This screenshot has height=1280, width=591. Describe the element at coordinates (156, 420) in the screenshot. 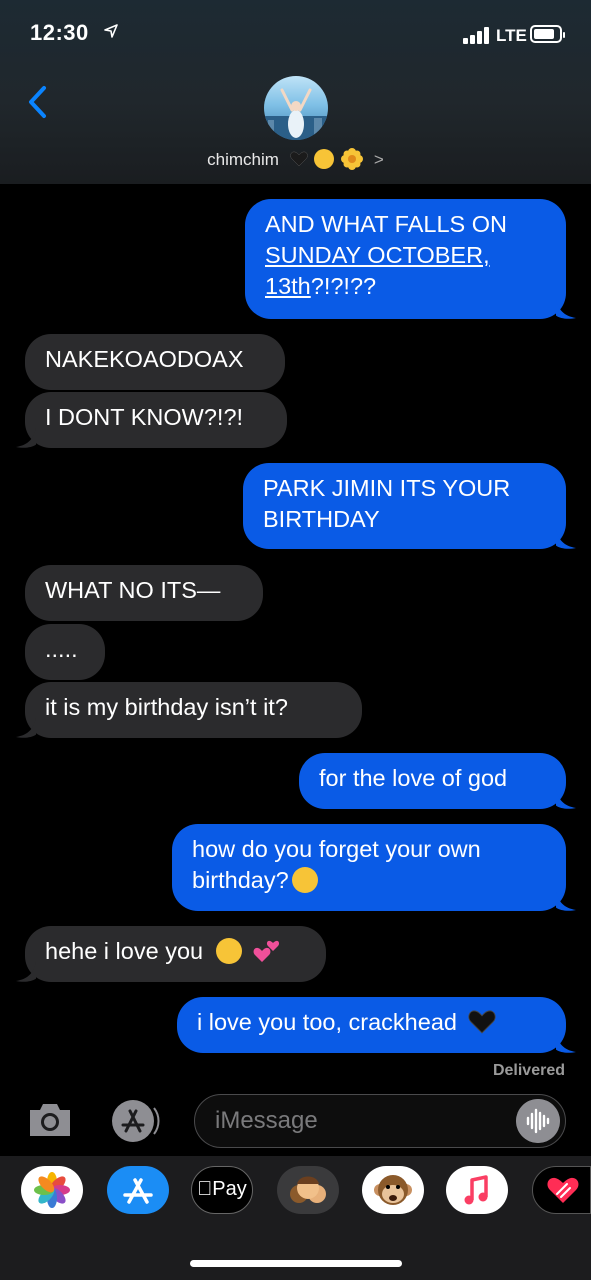

I see `received-message: I DONT KNOW?!?!` at that location.